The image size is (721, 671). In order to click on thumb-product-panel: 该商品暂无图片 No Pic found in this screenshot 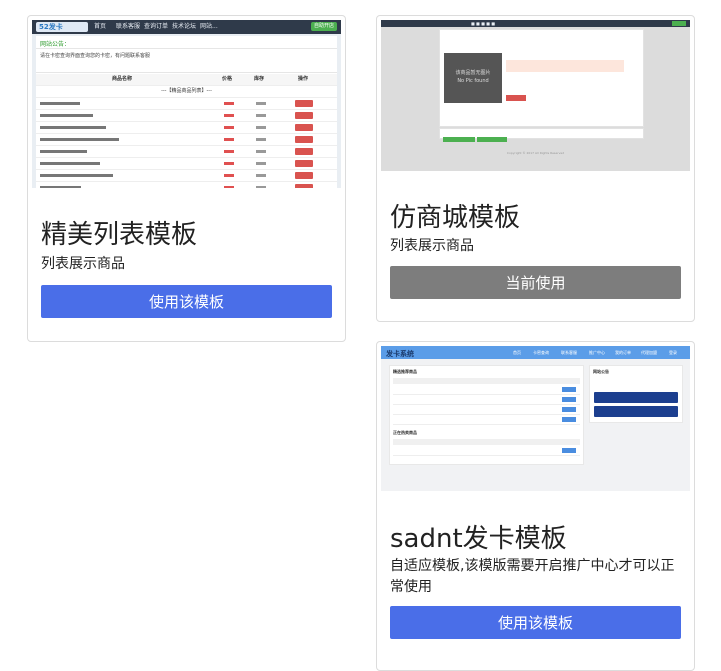, I will do `click(541, 78)`.